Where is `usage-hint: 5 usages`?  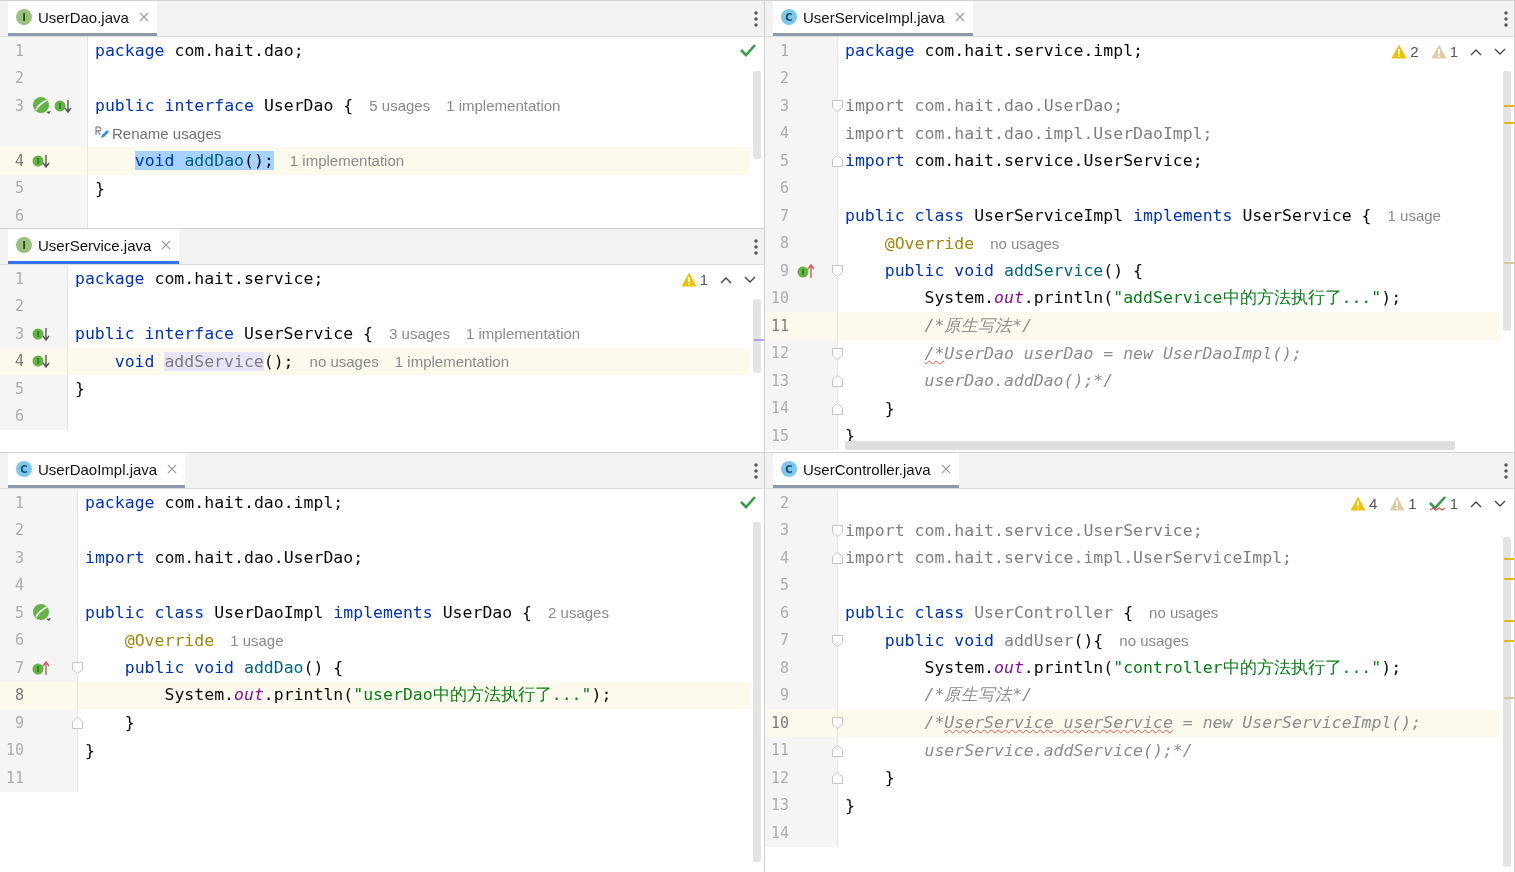 usage-hint: 5 usages is located at coordinates (400, 106).